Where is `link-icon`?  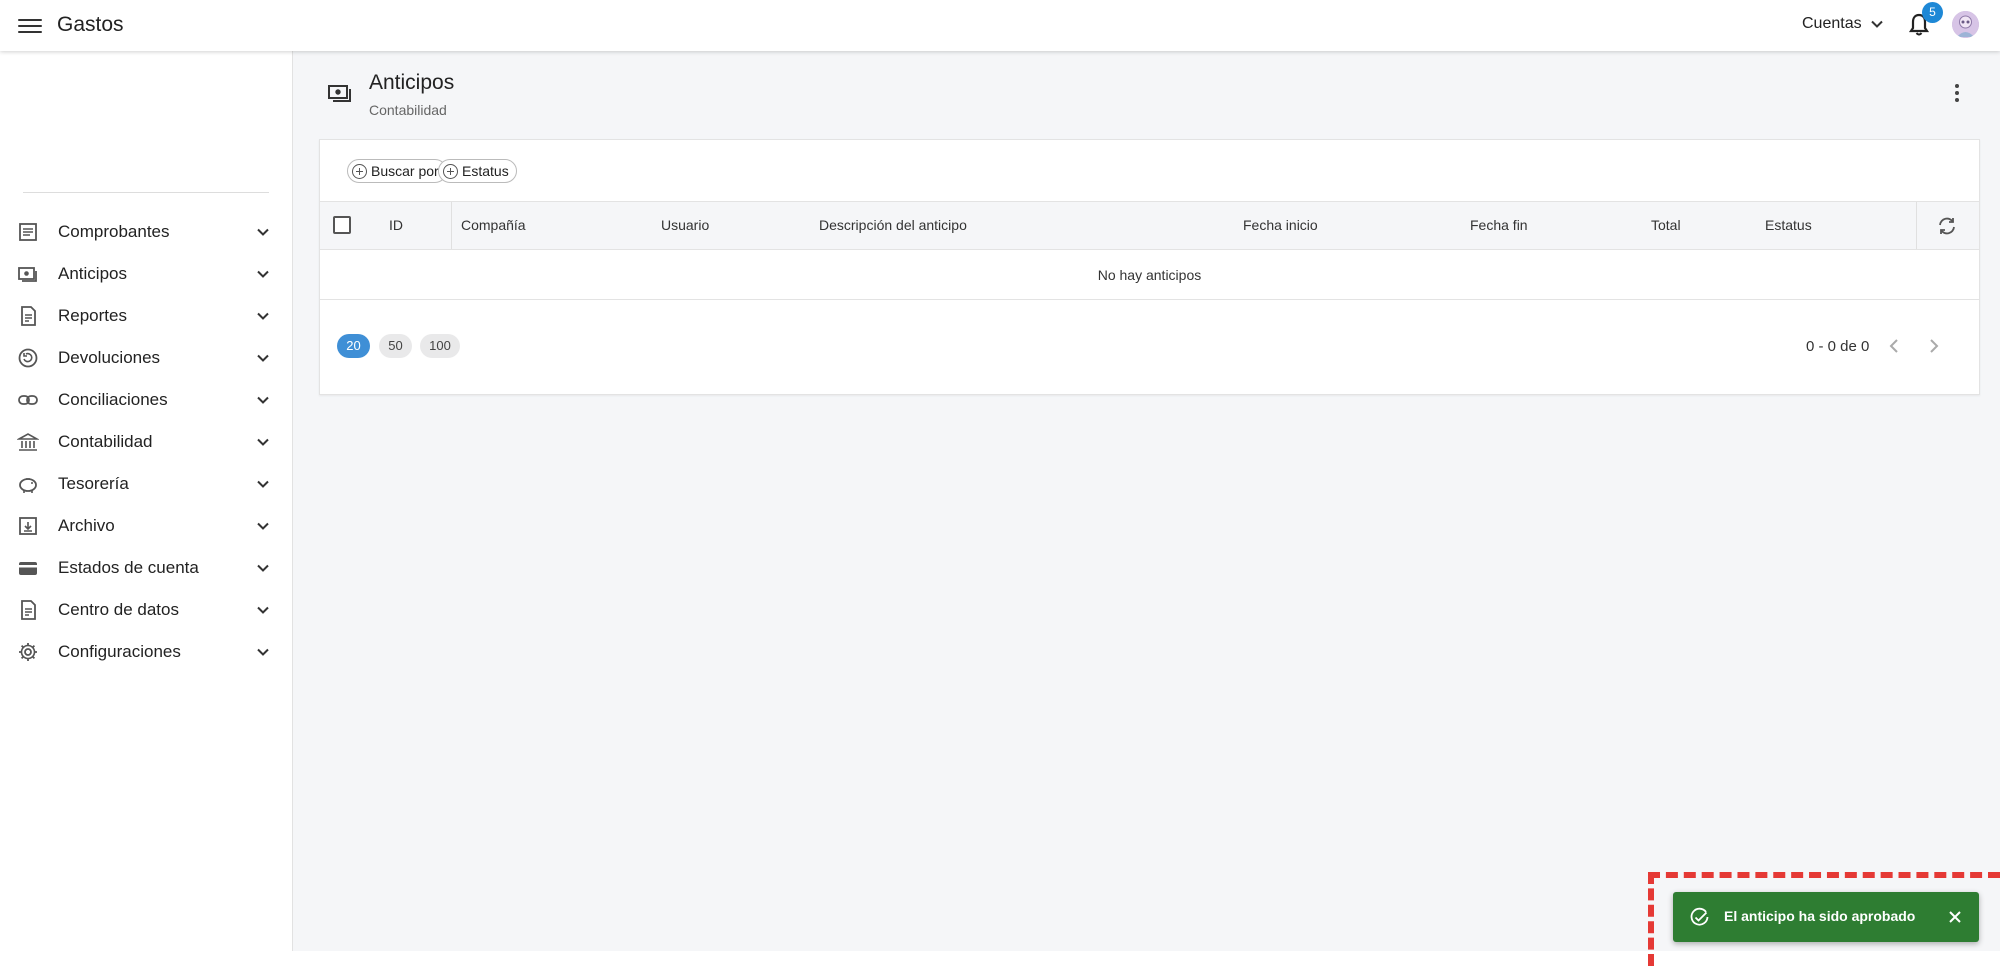
link-icon is located at coordinates (28, 400).